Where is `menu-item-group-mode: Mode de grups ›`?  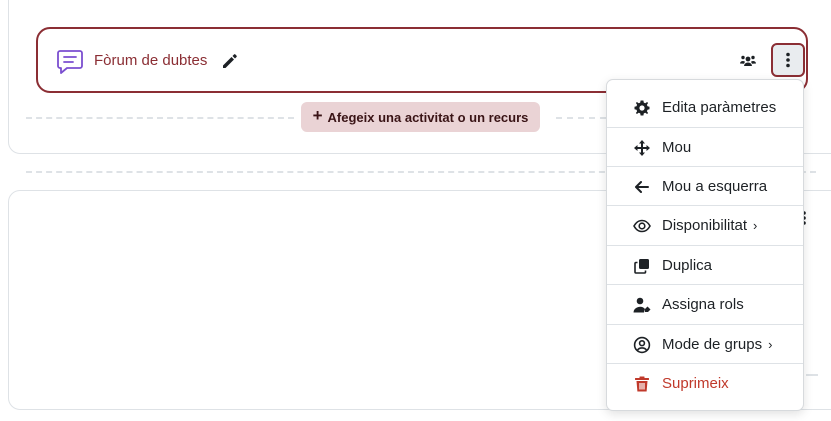
menu-item-group-mode: Mode de grups › is located at coordinates (705, 344).